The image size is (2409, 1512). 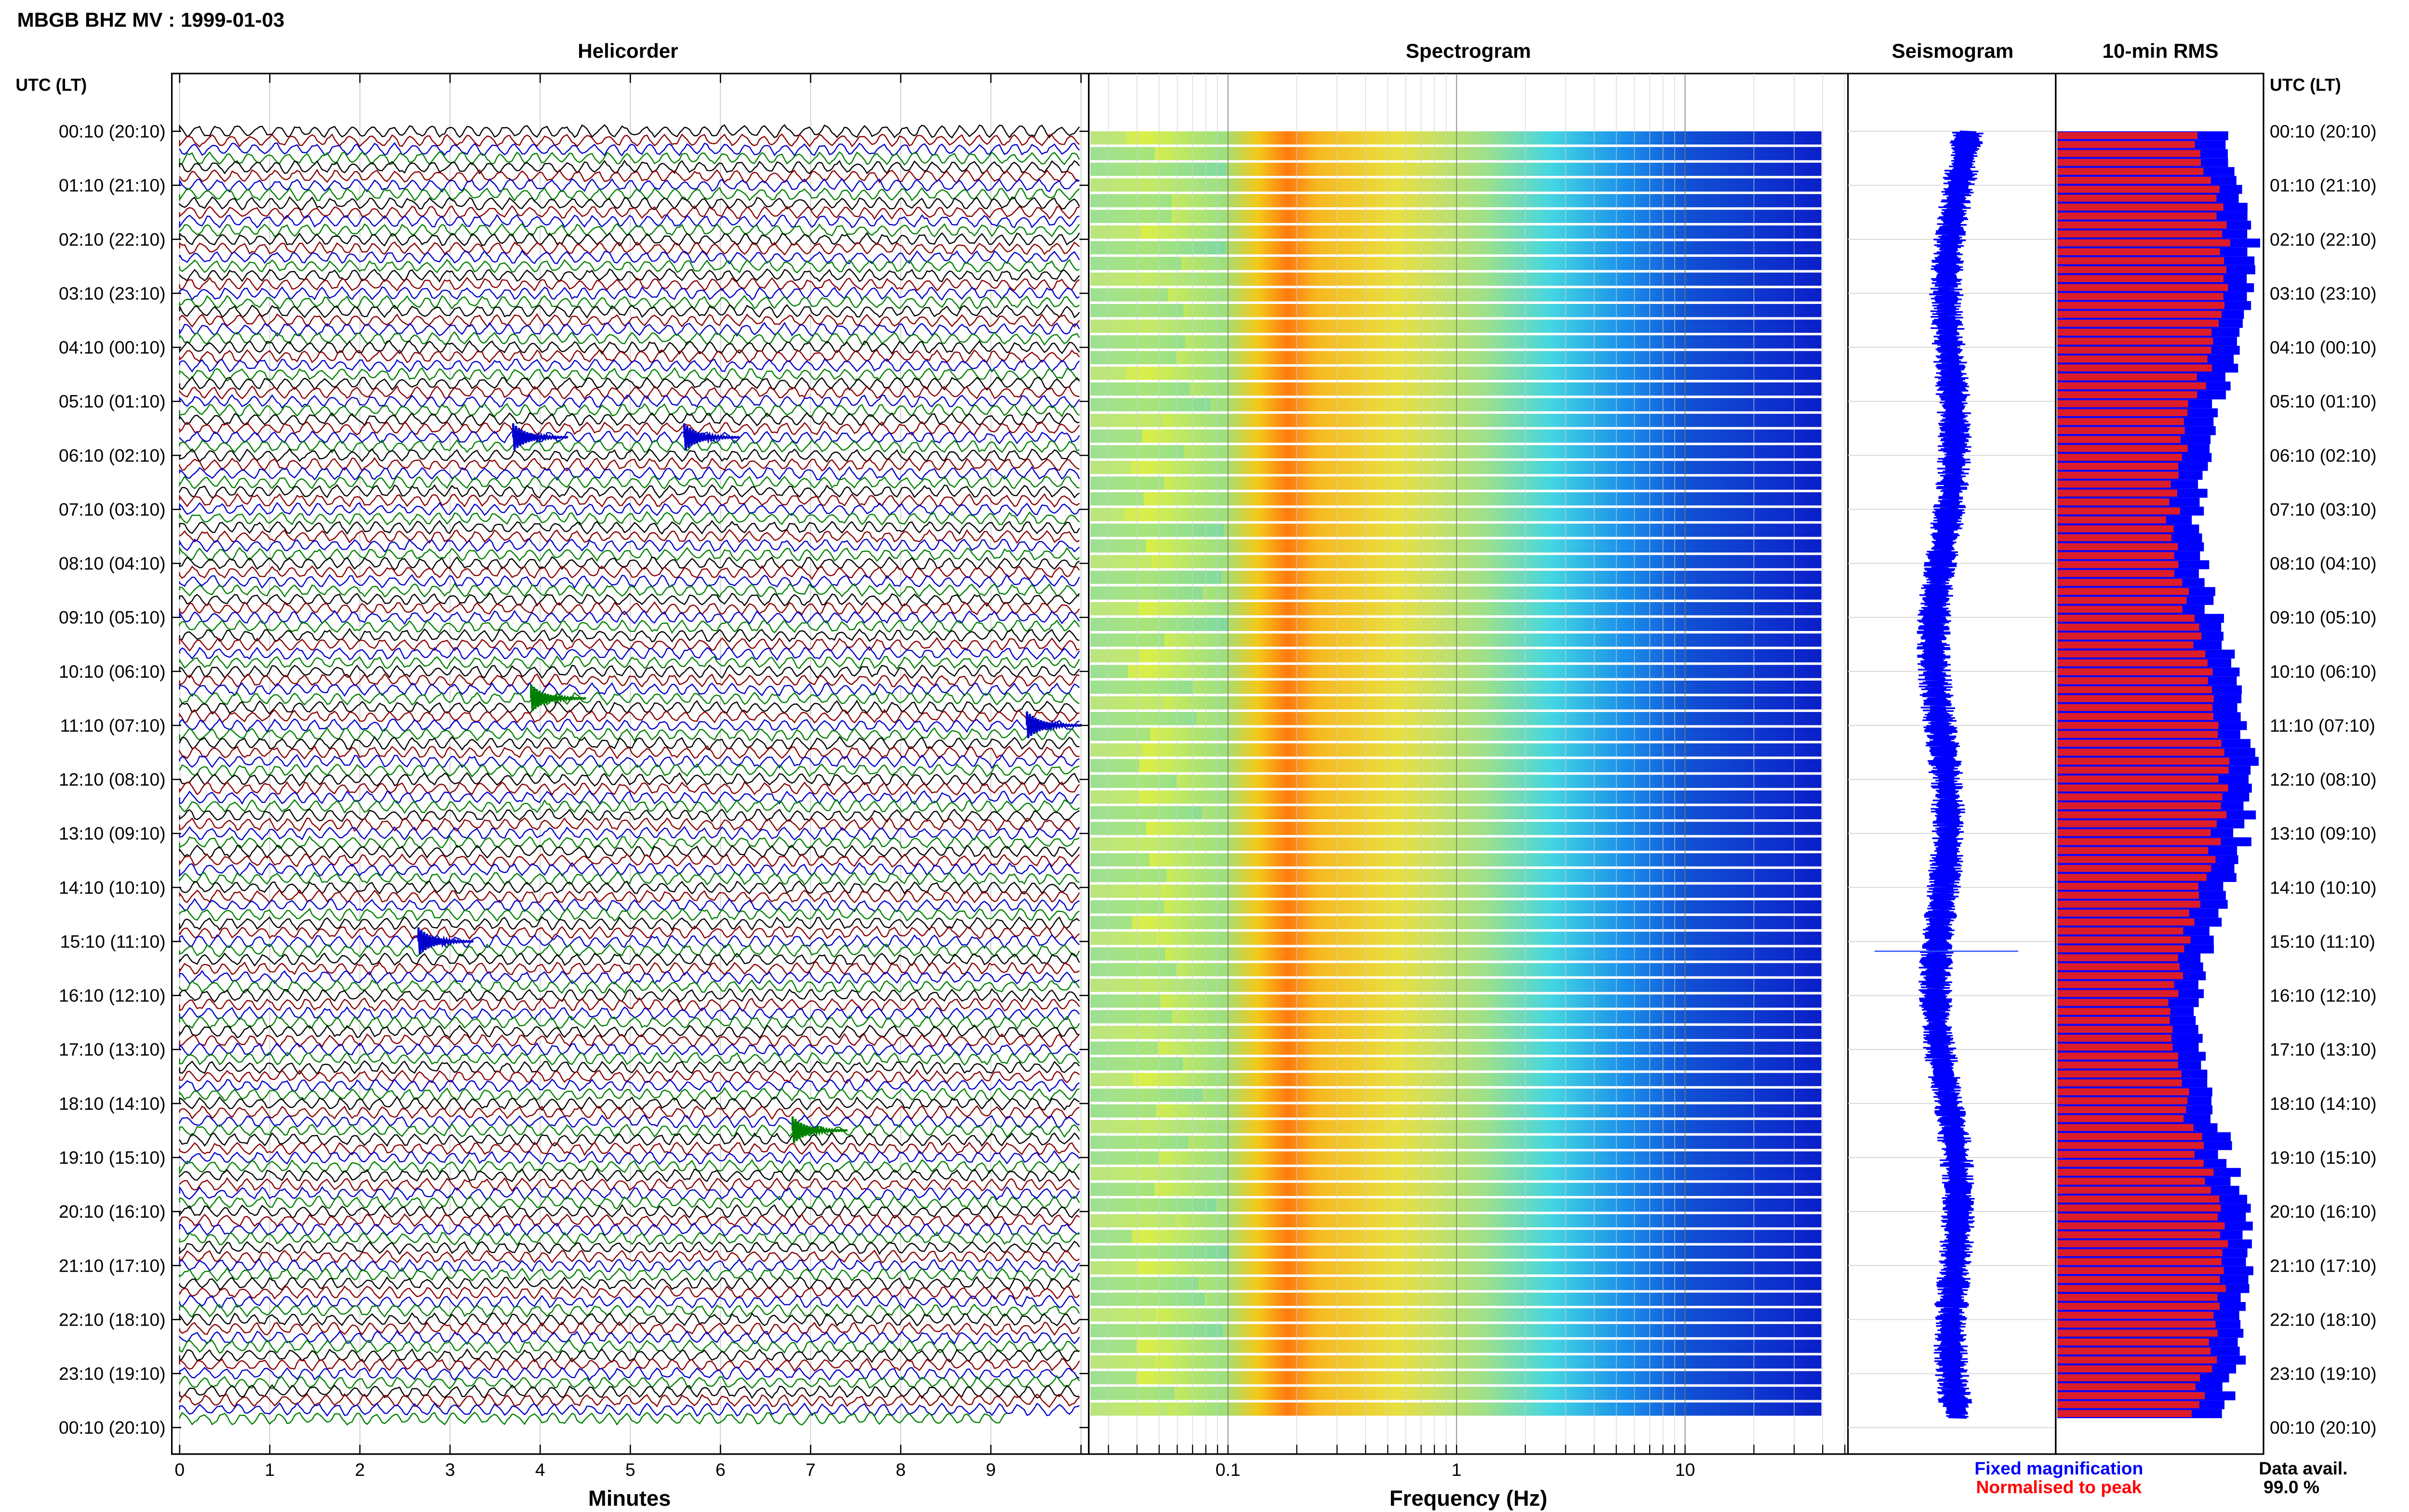 What do you see at coordinates (2058, 1468) in the screenshot?
I see `legend-fixed: Fixed magnification` at bounding box center [2058, 1468].